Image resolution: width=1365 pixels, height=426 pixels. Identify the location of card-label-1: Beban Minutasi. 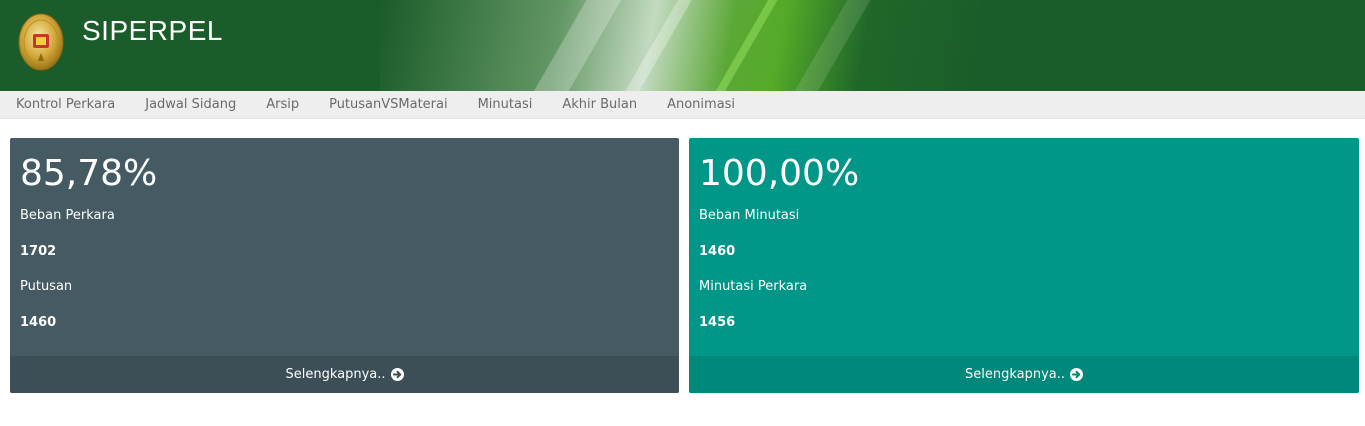
(749, 215).